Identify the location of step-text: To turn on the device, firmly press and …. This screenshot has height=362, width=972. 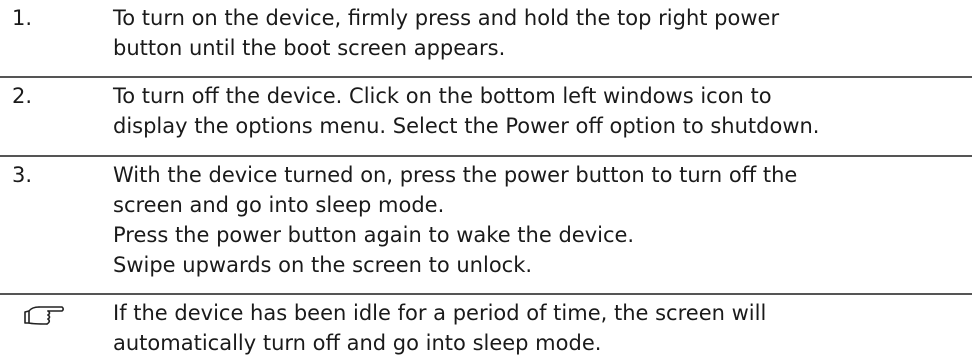
(538, 33).